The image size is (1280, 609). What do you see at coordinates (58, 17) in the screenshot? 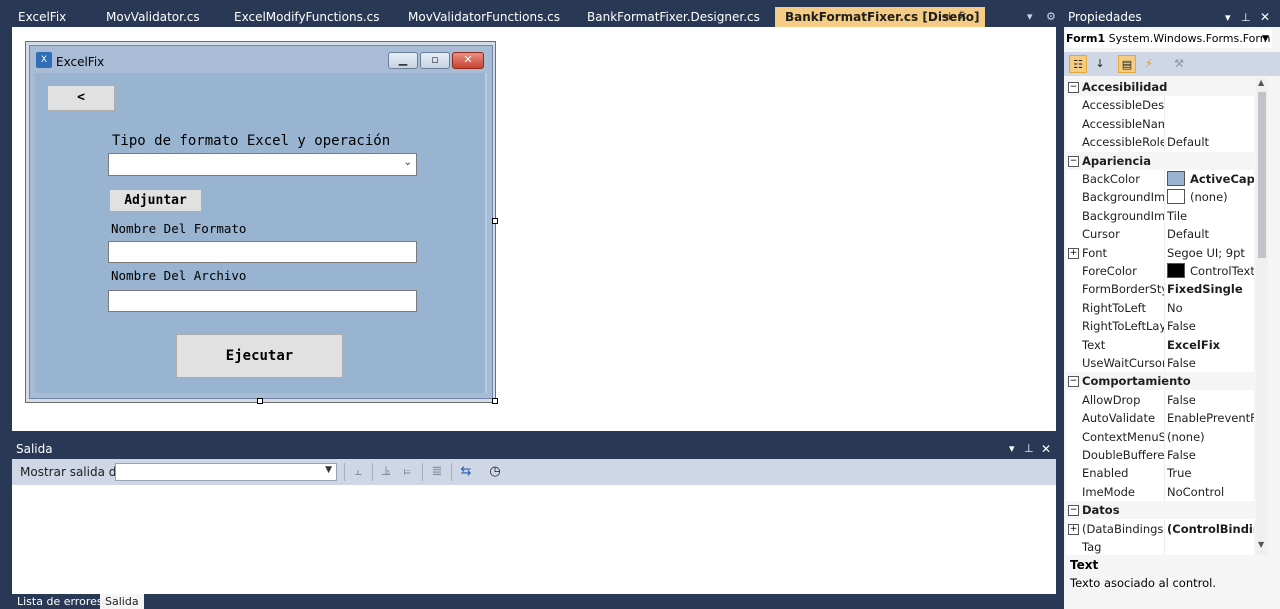
I see `tab-excelfix: ExcelFix` at bounding box center [58, 17].